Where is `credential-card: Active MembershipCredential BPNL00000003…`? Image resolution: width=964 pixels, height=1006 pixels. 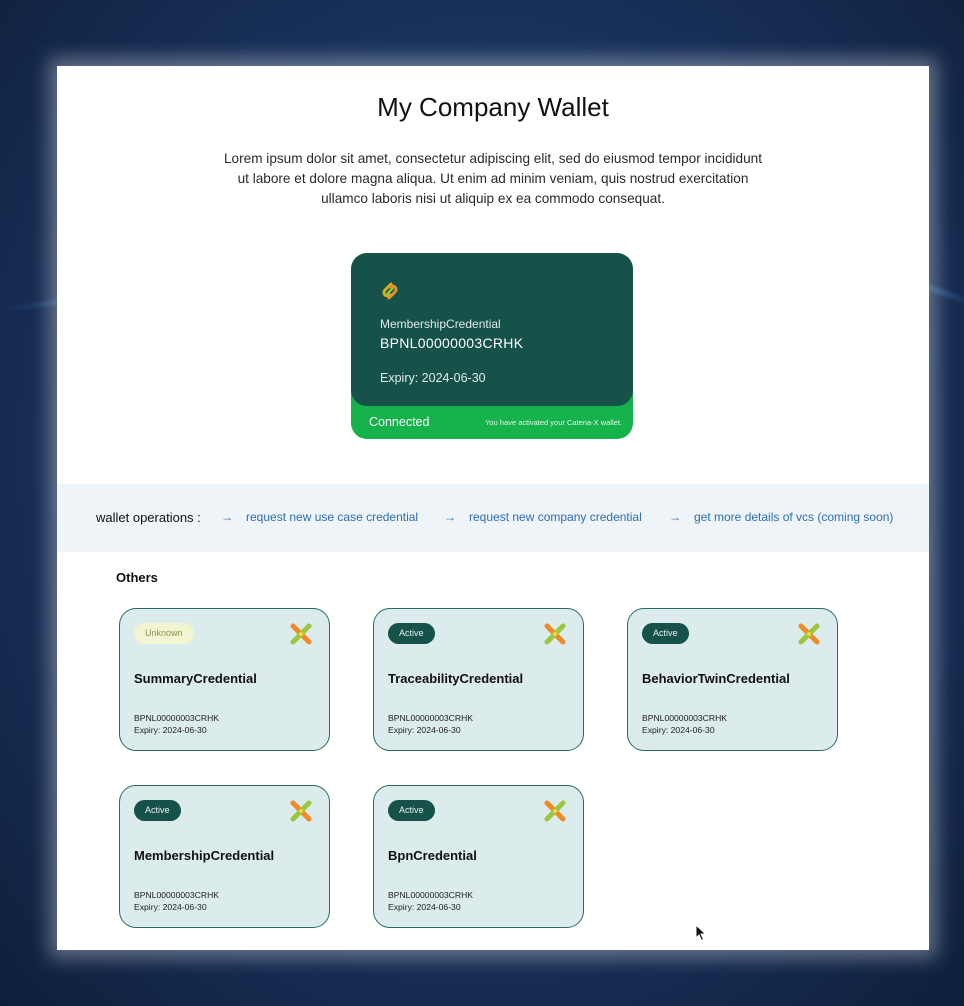 credential-card: Active MembershipCredential BPNL00000003… is located at coordinates (224, 856).